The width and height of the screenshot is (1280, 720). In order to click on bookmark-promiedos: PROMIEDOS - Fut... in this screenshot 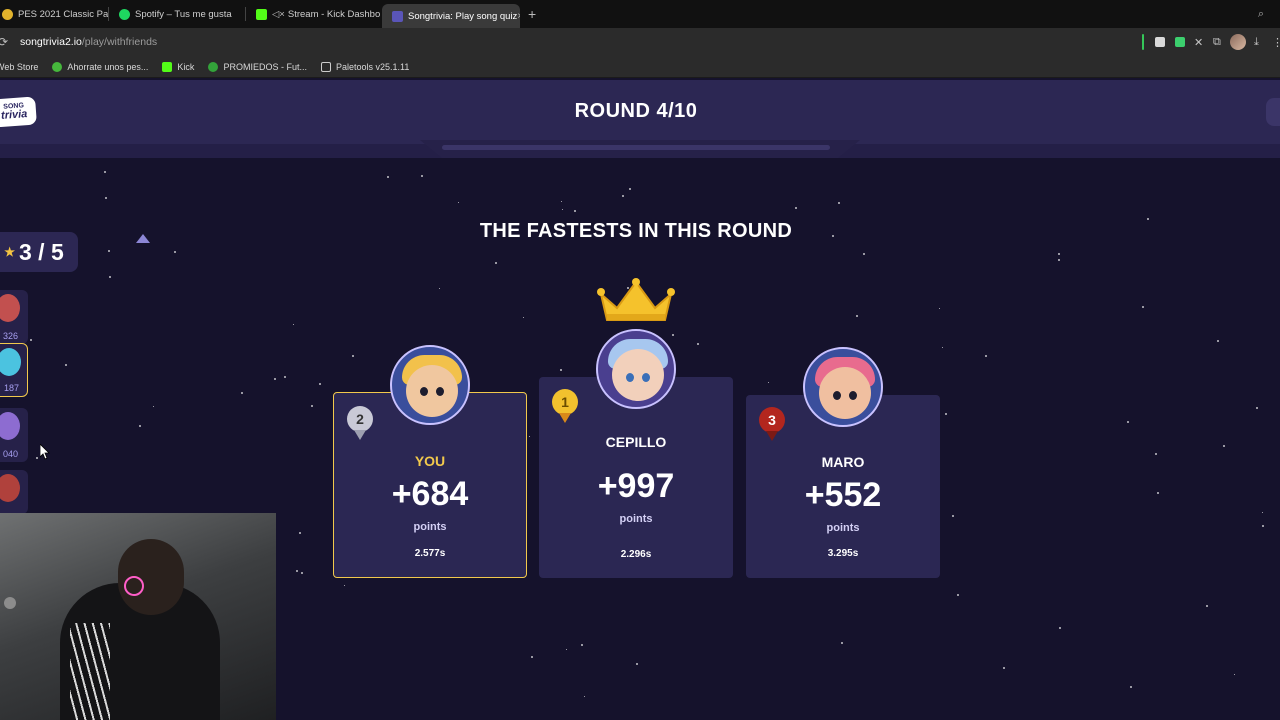, I will do `click(257, 66)`.